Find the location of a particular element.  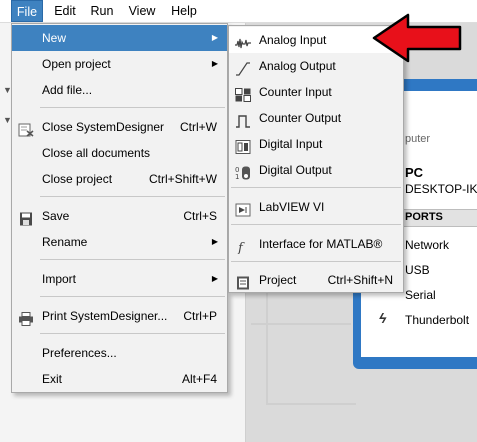

submenu-item-matlab: f Interface for MATLAB® is located at coordinates (316, 244).